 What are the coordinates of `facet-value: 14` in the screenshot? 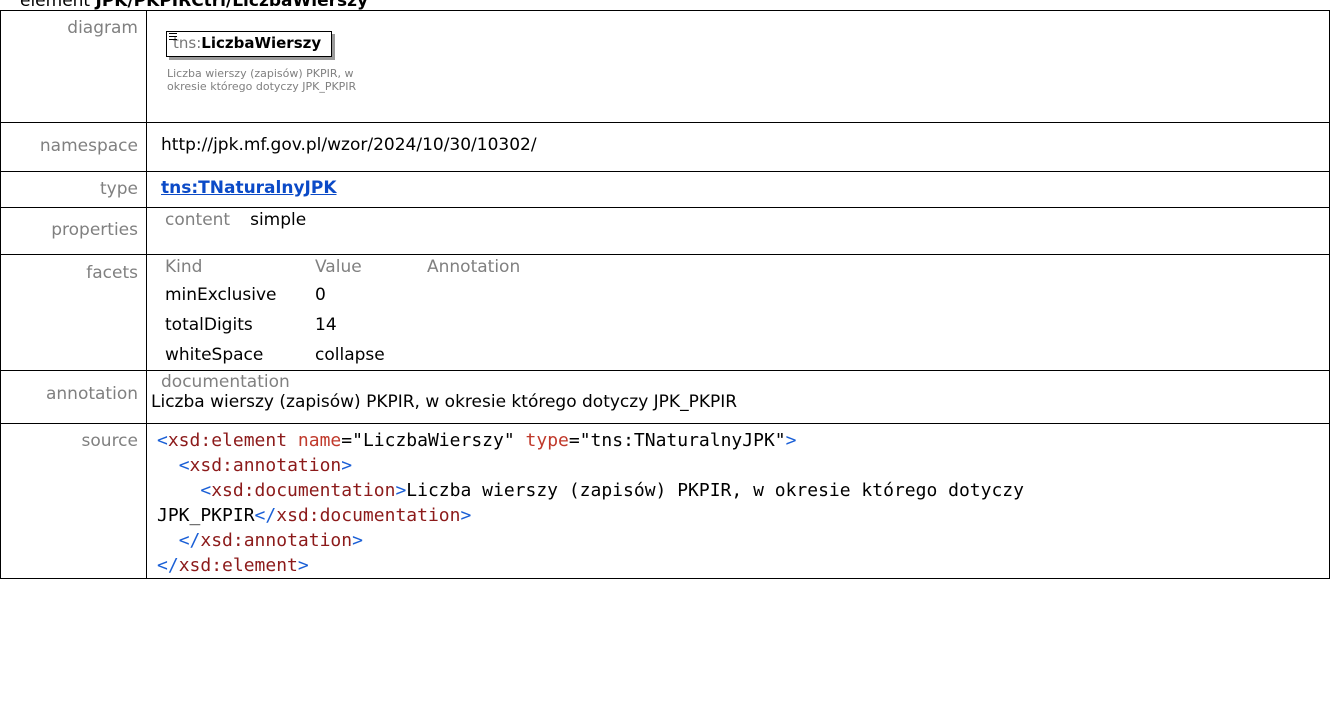 It's located at (326, 325).